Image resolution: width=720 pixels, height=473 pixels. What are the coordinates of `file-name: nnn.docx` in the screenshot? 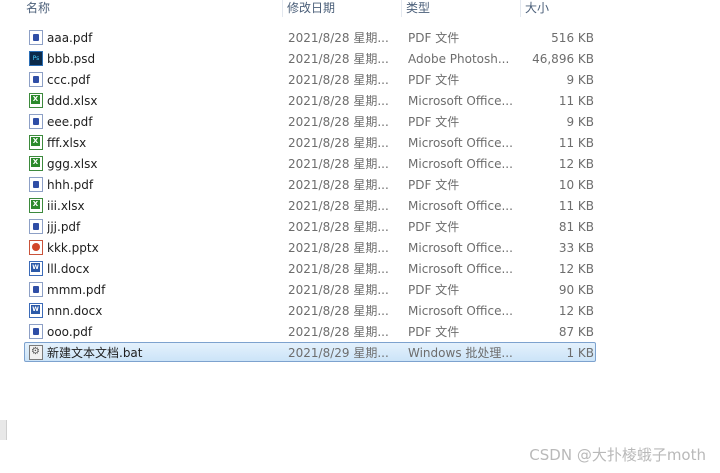 It's located at (75, 311).